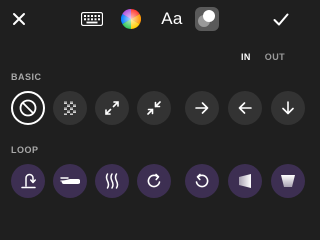  I want to click on effect-zoom-out-button, so click(112, 108).